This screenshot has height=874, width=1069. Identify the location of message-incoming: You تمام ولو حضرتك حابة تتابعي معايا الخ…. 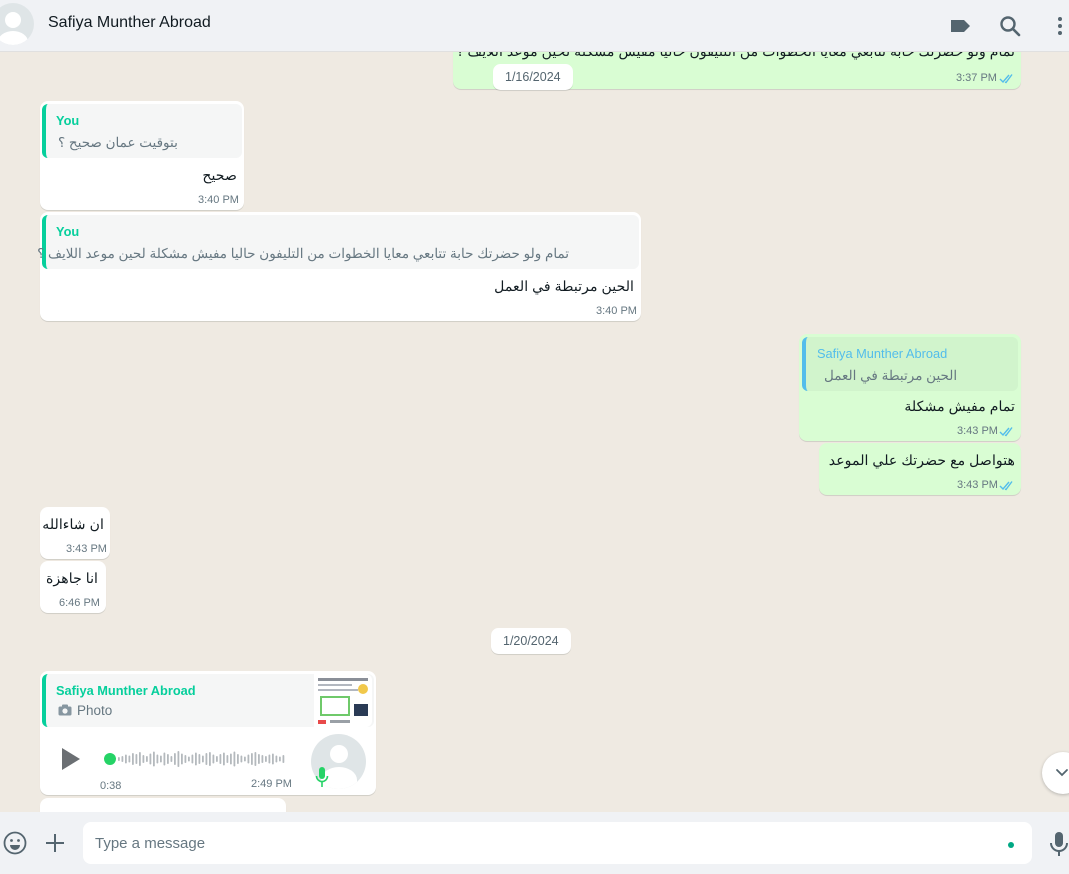
(339, 266).